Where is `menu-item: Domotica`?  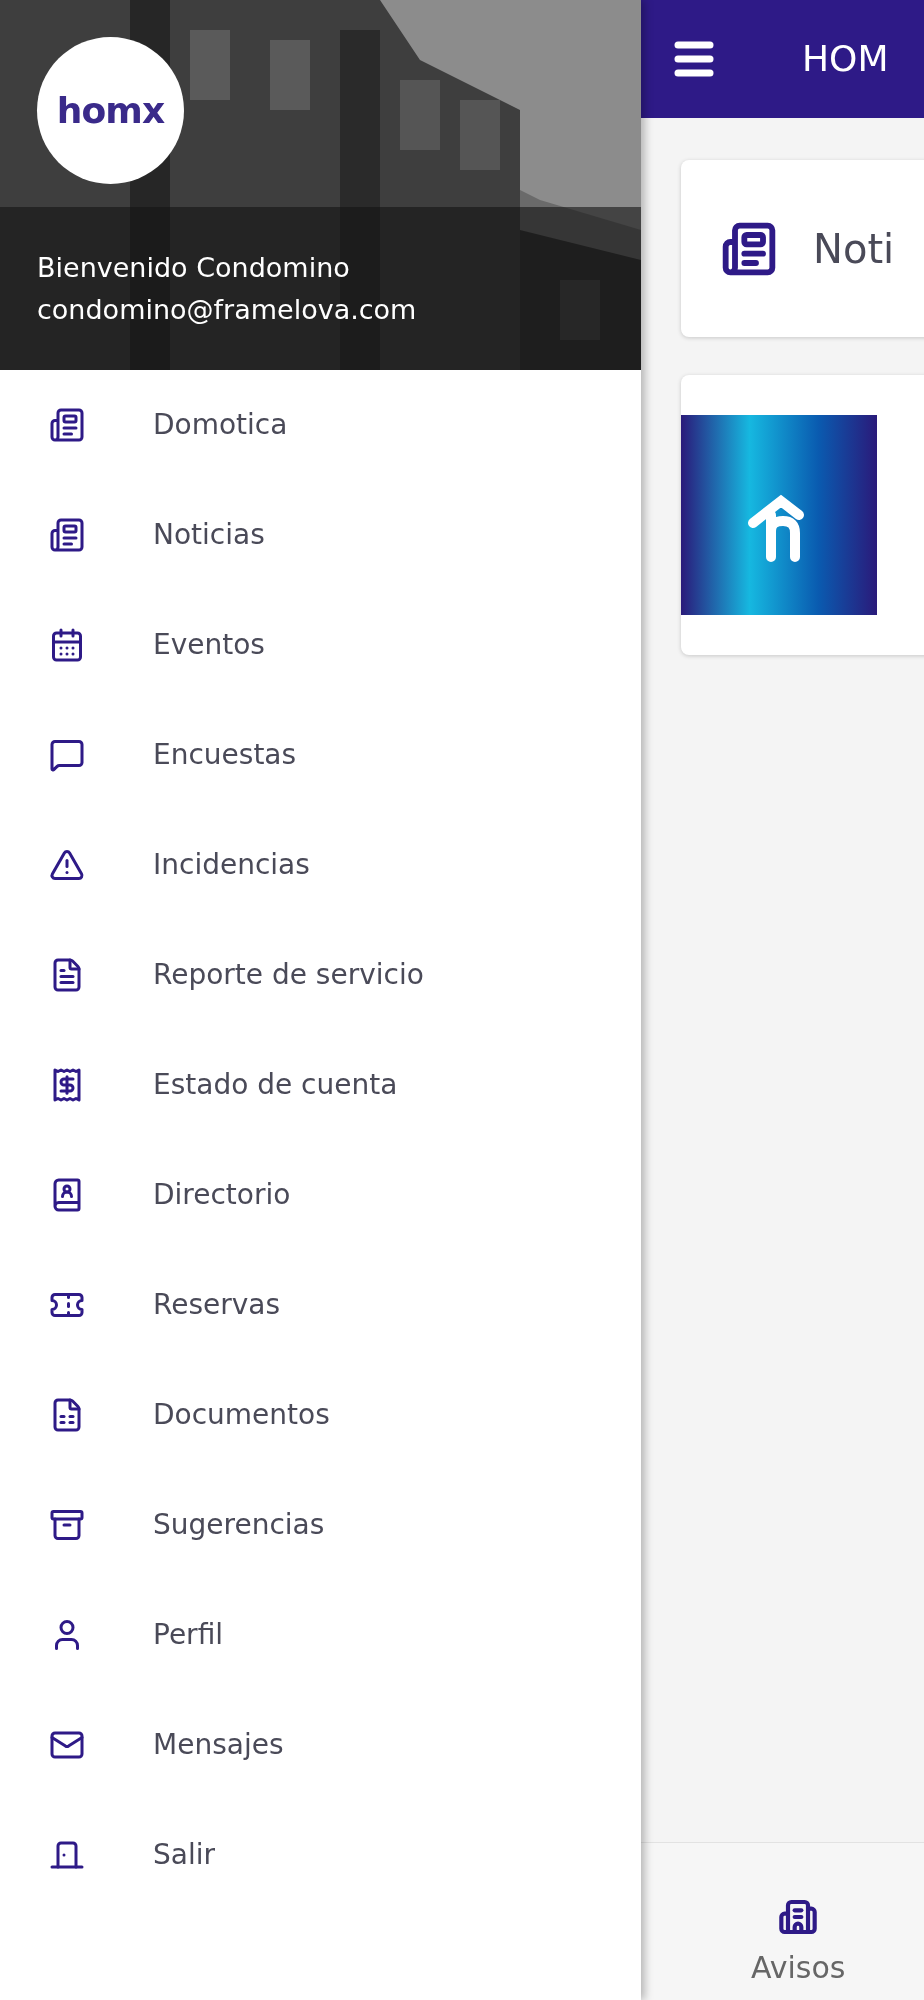
menu-item: Domotica is located at coordinates (320, 425).